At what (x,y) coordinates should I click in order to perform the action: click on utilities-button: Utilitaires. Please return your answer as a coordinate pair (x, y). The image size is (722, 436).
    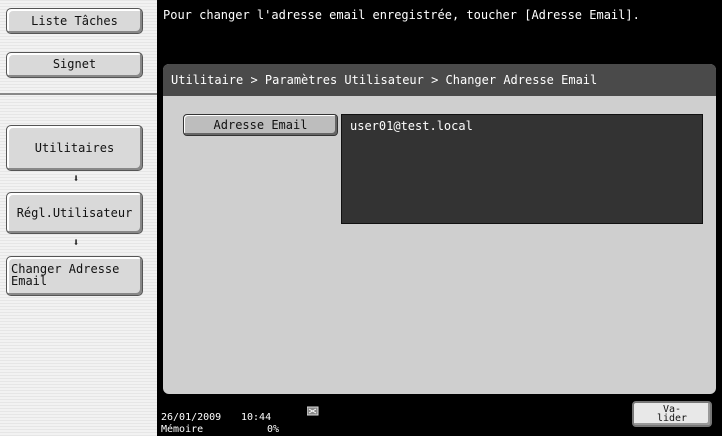
    Looking at the image, I should click on (74, 148).